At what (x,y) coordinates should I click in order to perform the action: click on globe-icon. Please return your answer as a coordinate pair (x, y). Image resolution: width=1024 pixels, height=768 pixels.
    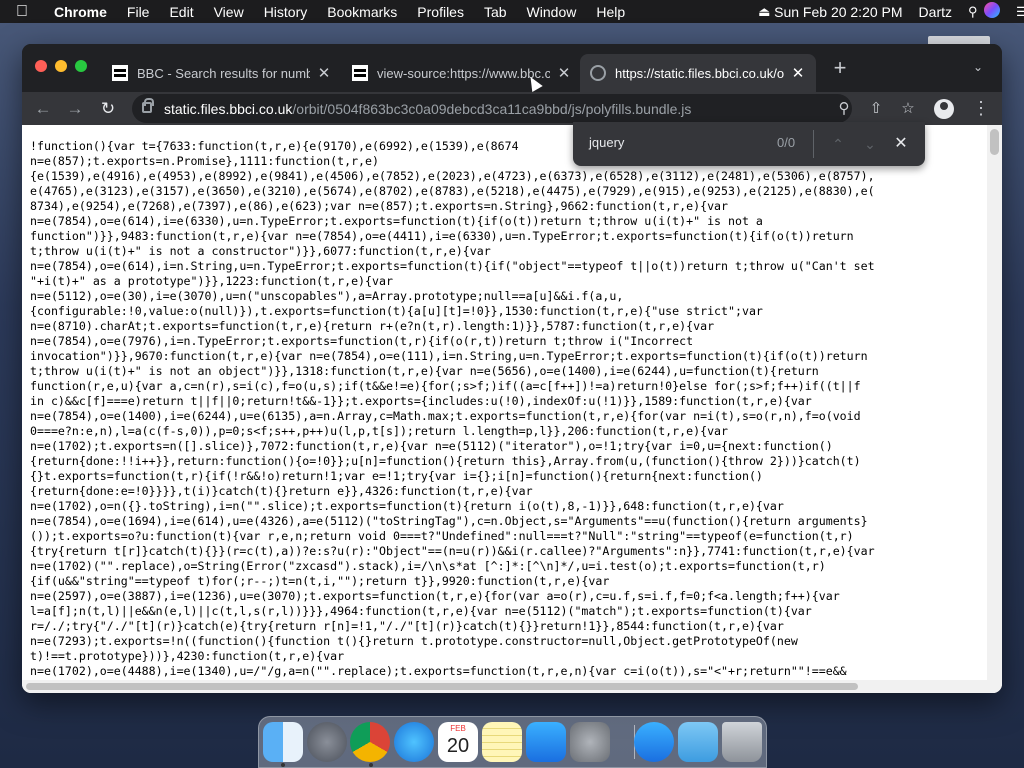
    Looking at the image, I should click on (598, 73).